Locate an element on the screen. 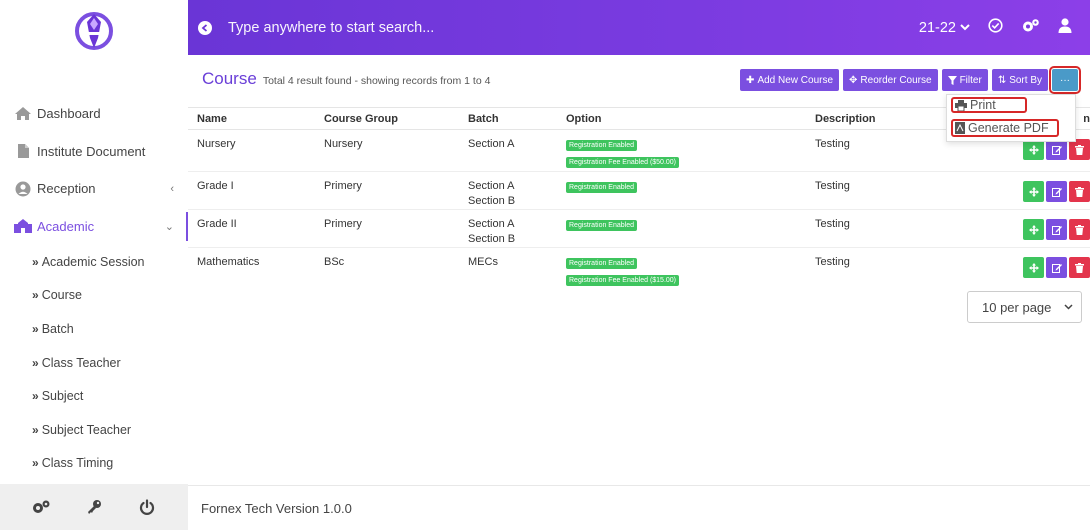 The image size is (1090, 530). sidebar-item-label: Reception is located at coordinates (66, 189).